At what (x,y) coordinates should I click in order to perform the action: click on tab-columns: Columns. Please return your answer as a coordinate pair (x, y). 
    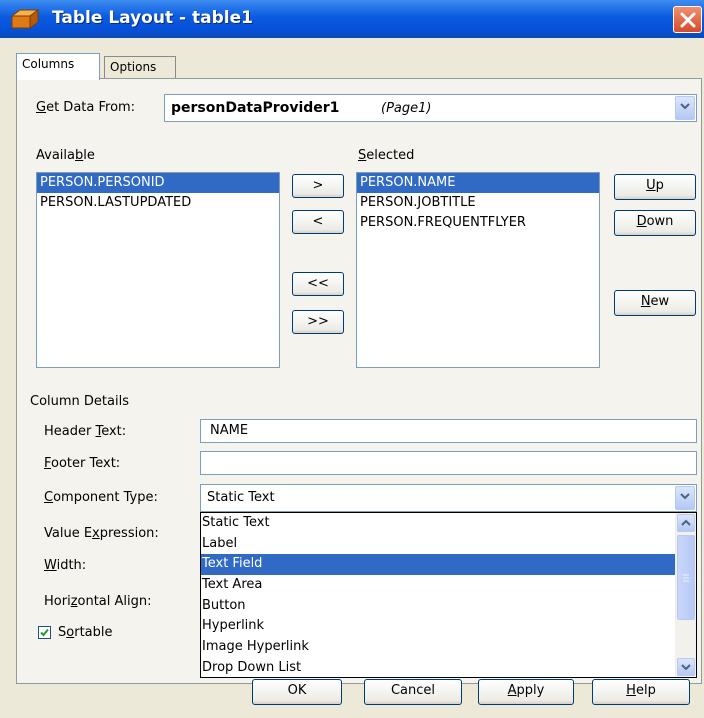
    Looking at the image, I should click on (58, 66).